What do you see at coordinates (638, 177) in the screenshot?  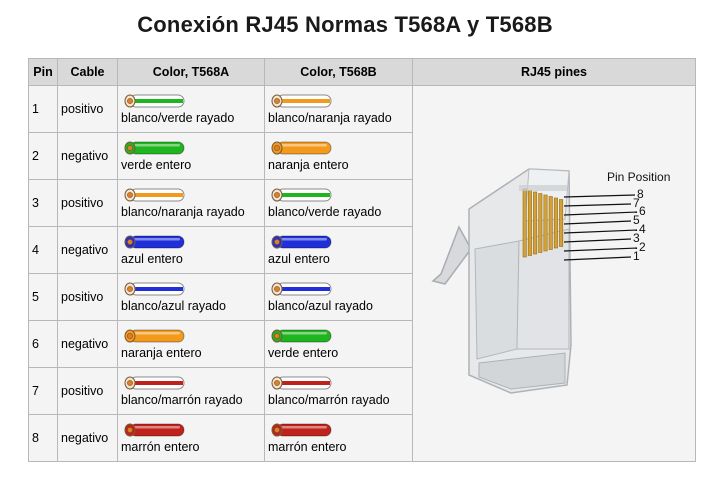 I see `pin-position-caption: Pin Position` at bounding box center [638, 177].